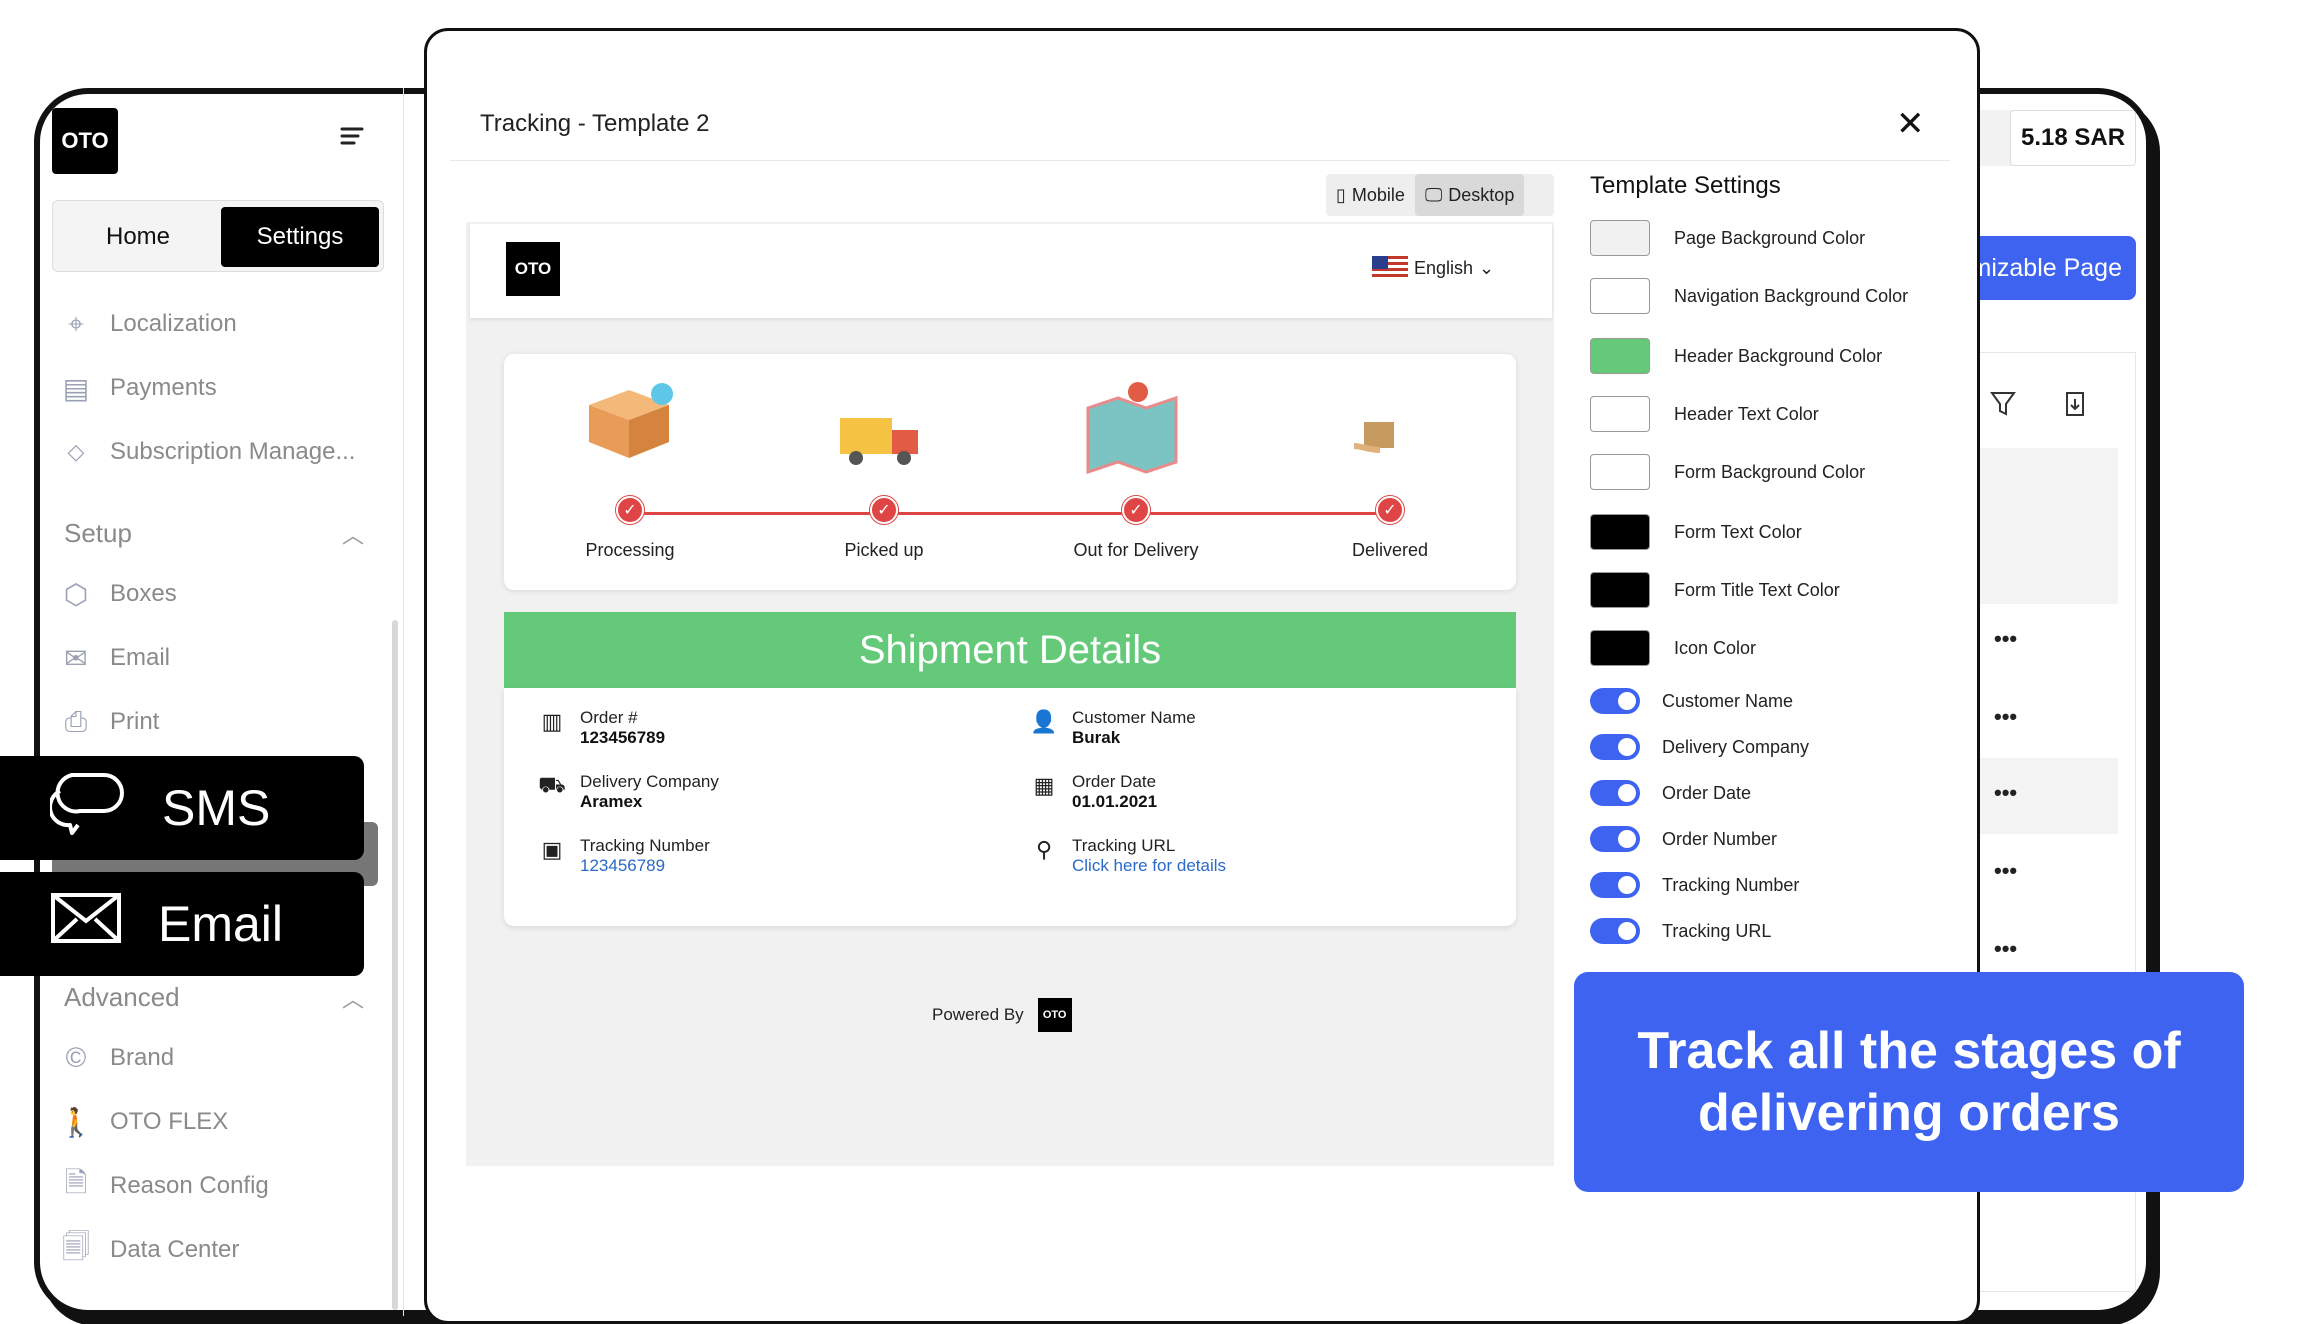 This screenshot has width=2322, height=1324. What do you see at coordinates (117, 594) in the screenshot?
I see `sidebar-item-boxes: ⬡ Boxes` at bounding box center [117, 594].